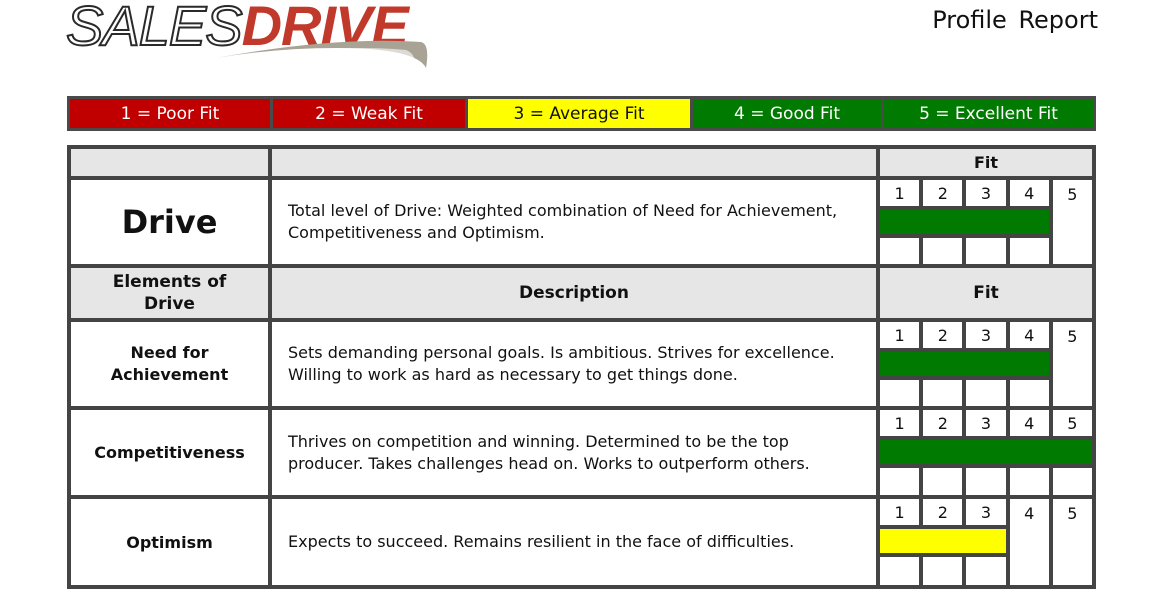 This screenshot has height=595, width=1164. I want to click on legend-average-fit: 3 = Average Fit, so click(579, 113).